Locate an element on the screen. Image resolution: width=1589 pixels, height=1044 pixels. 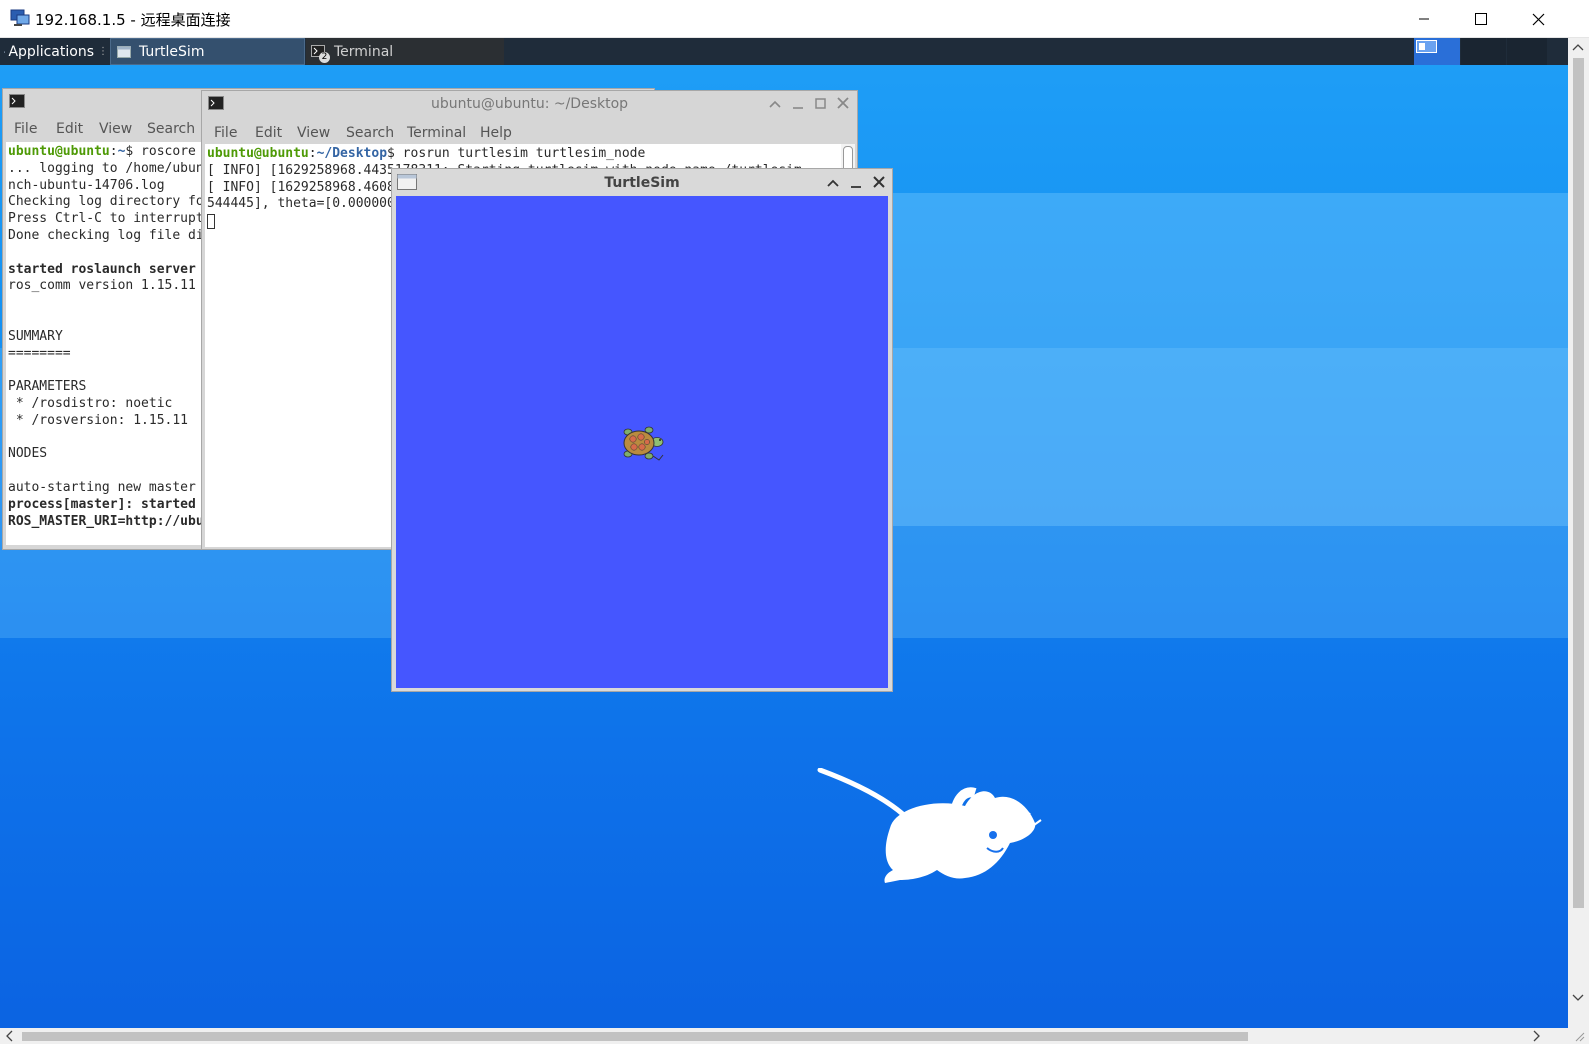
workspace-icon is located at coordinates (1426, 46).